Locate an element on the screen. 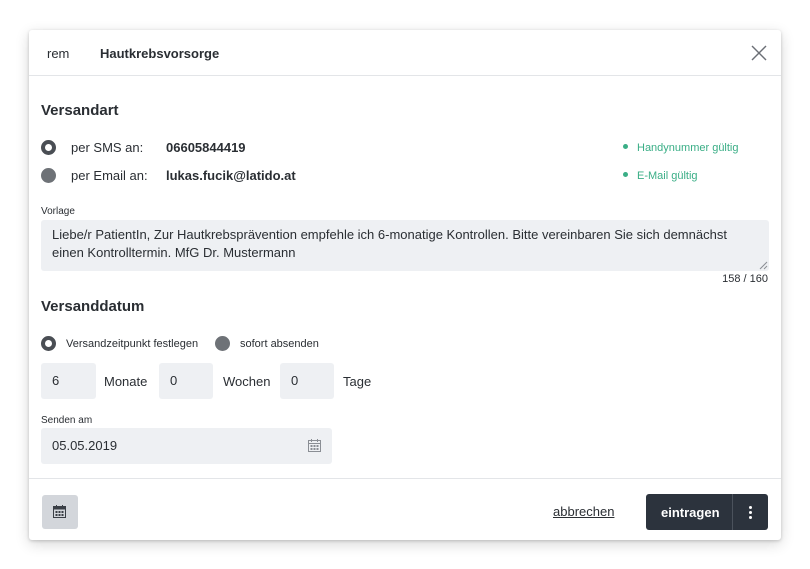 The image size is (810, 569). email-address: lukas.fucik@latido.at is located at coordinates (231, 175).